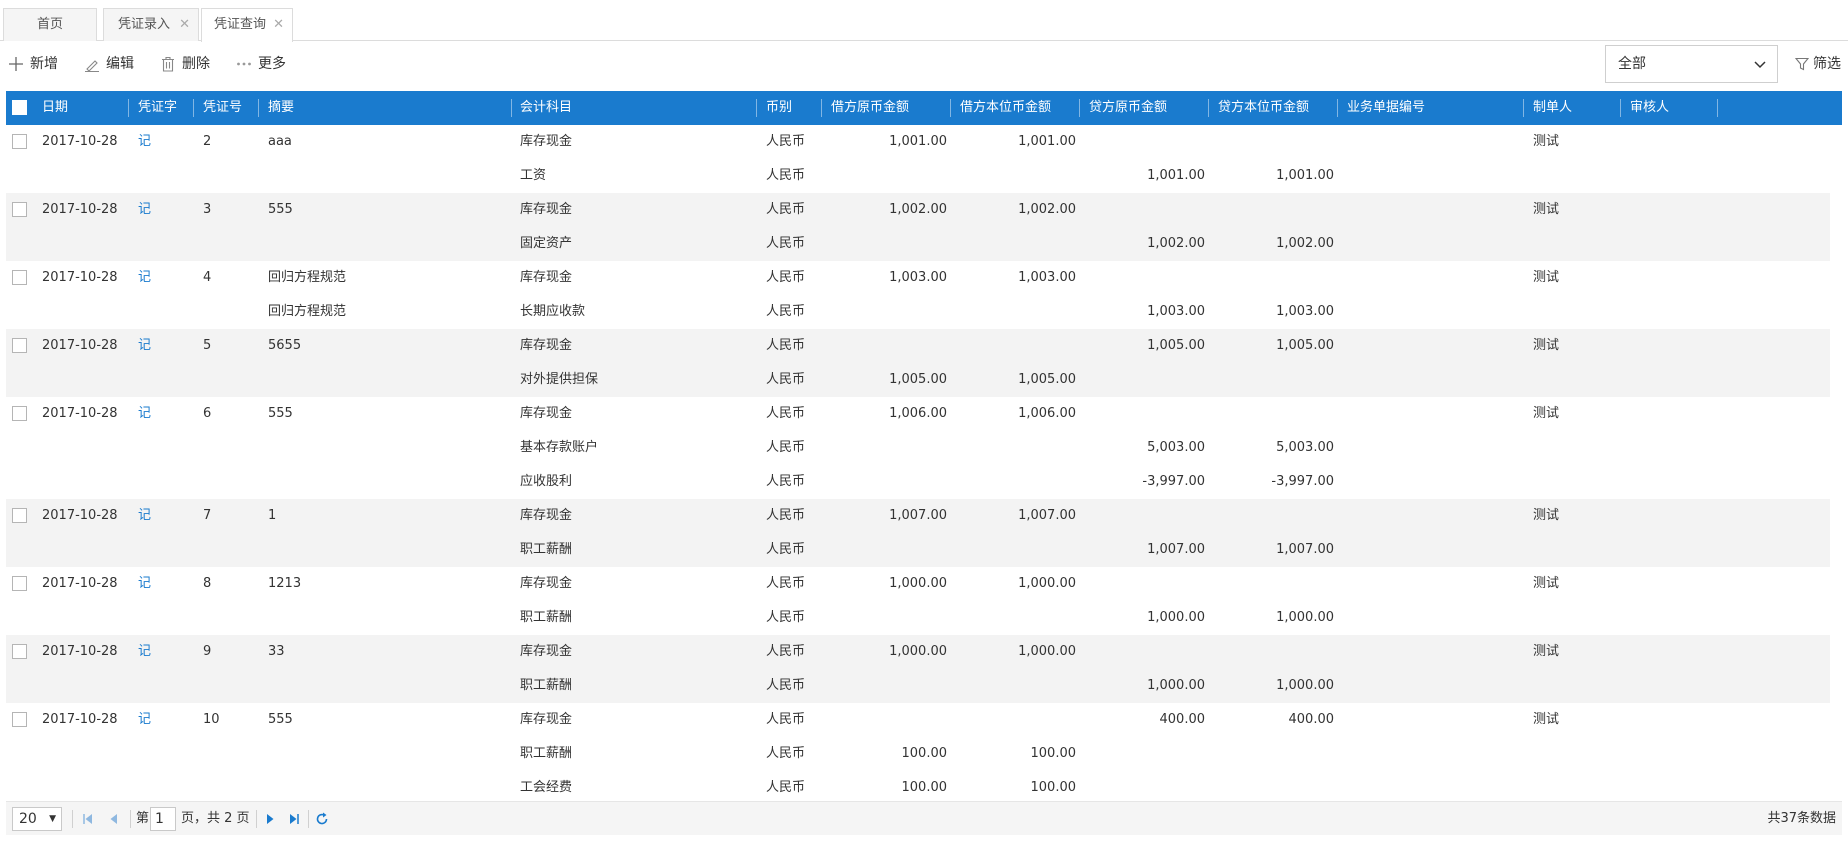 This screenshot has width=1848, height=851. Describe the element at coordinates (1386, 108) in the screenshot. I see `header-biz-no: 业务单据编号` at that location.